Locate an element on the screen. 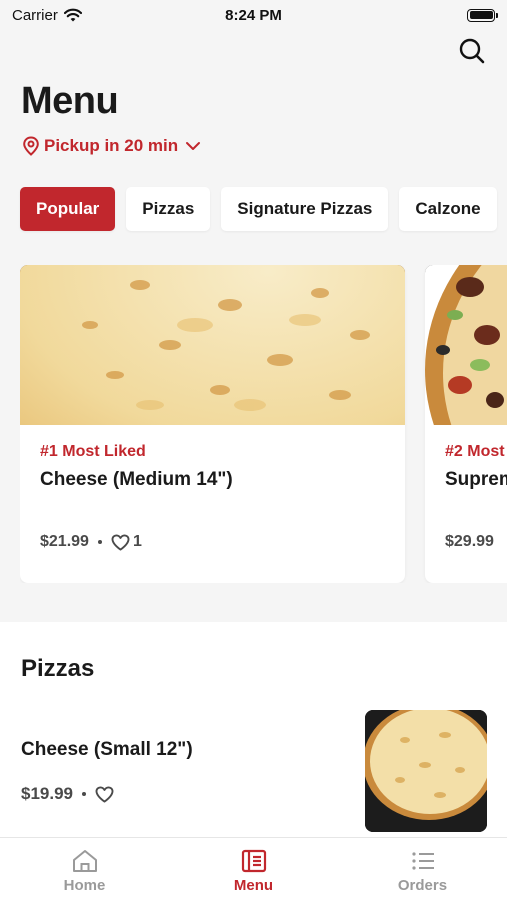 Image resolution: width=507 pixels, height=900 pixels. page-title: Menu is located at coordinates (70, 101).